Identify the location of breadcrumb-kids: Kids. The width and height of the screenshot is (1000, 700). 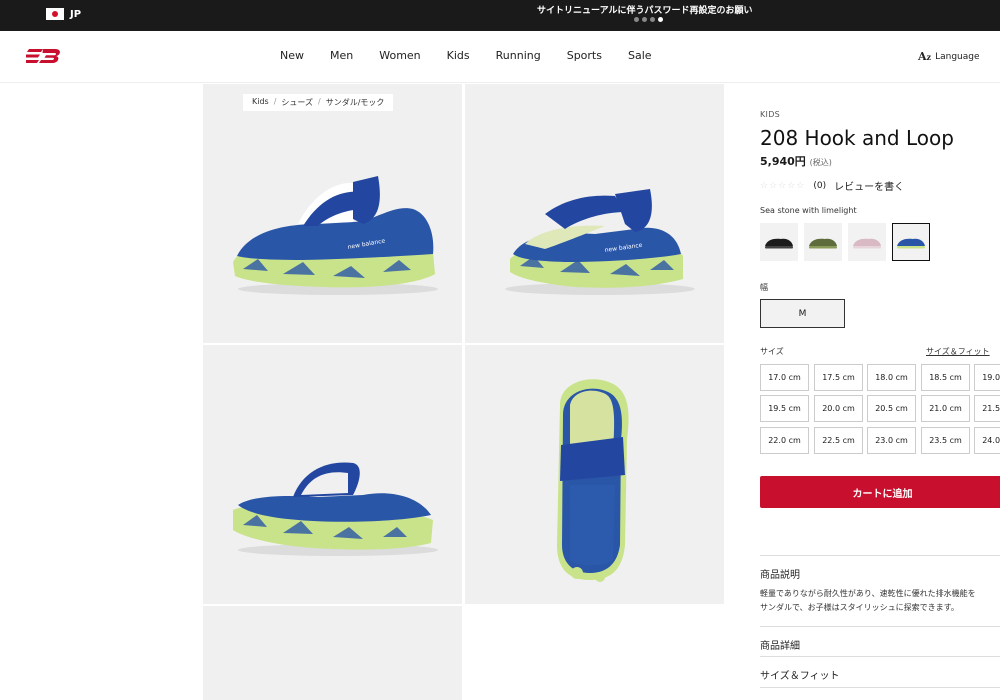
(260, 102).